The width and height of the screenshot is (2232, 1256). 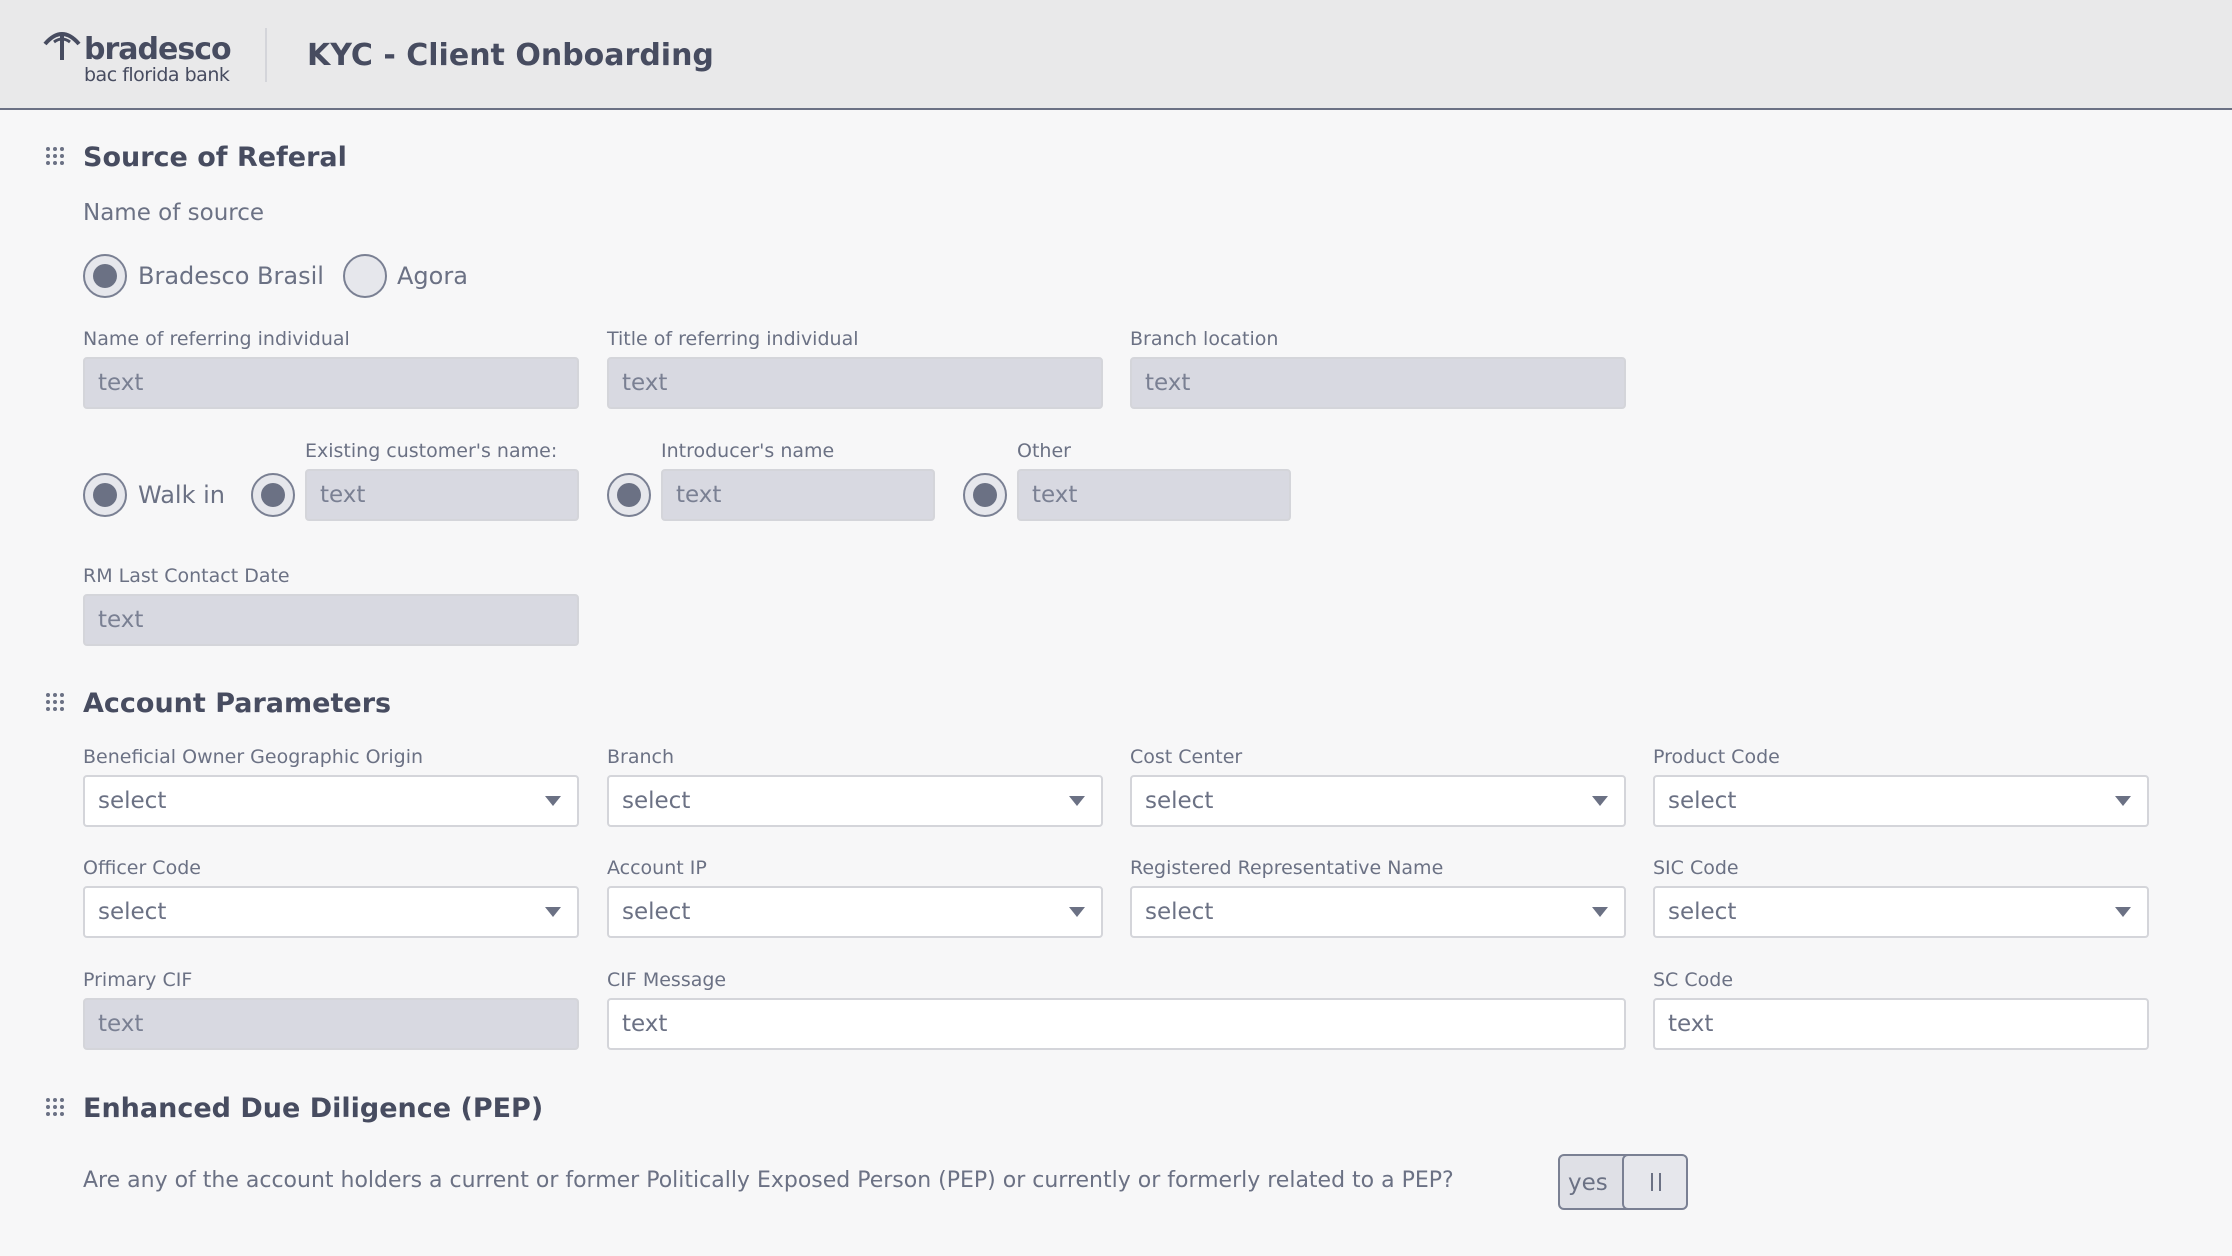 I want to click on section-title-account: Account Parameters, so click(x=237, y=703).